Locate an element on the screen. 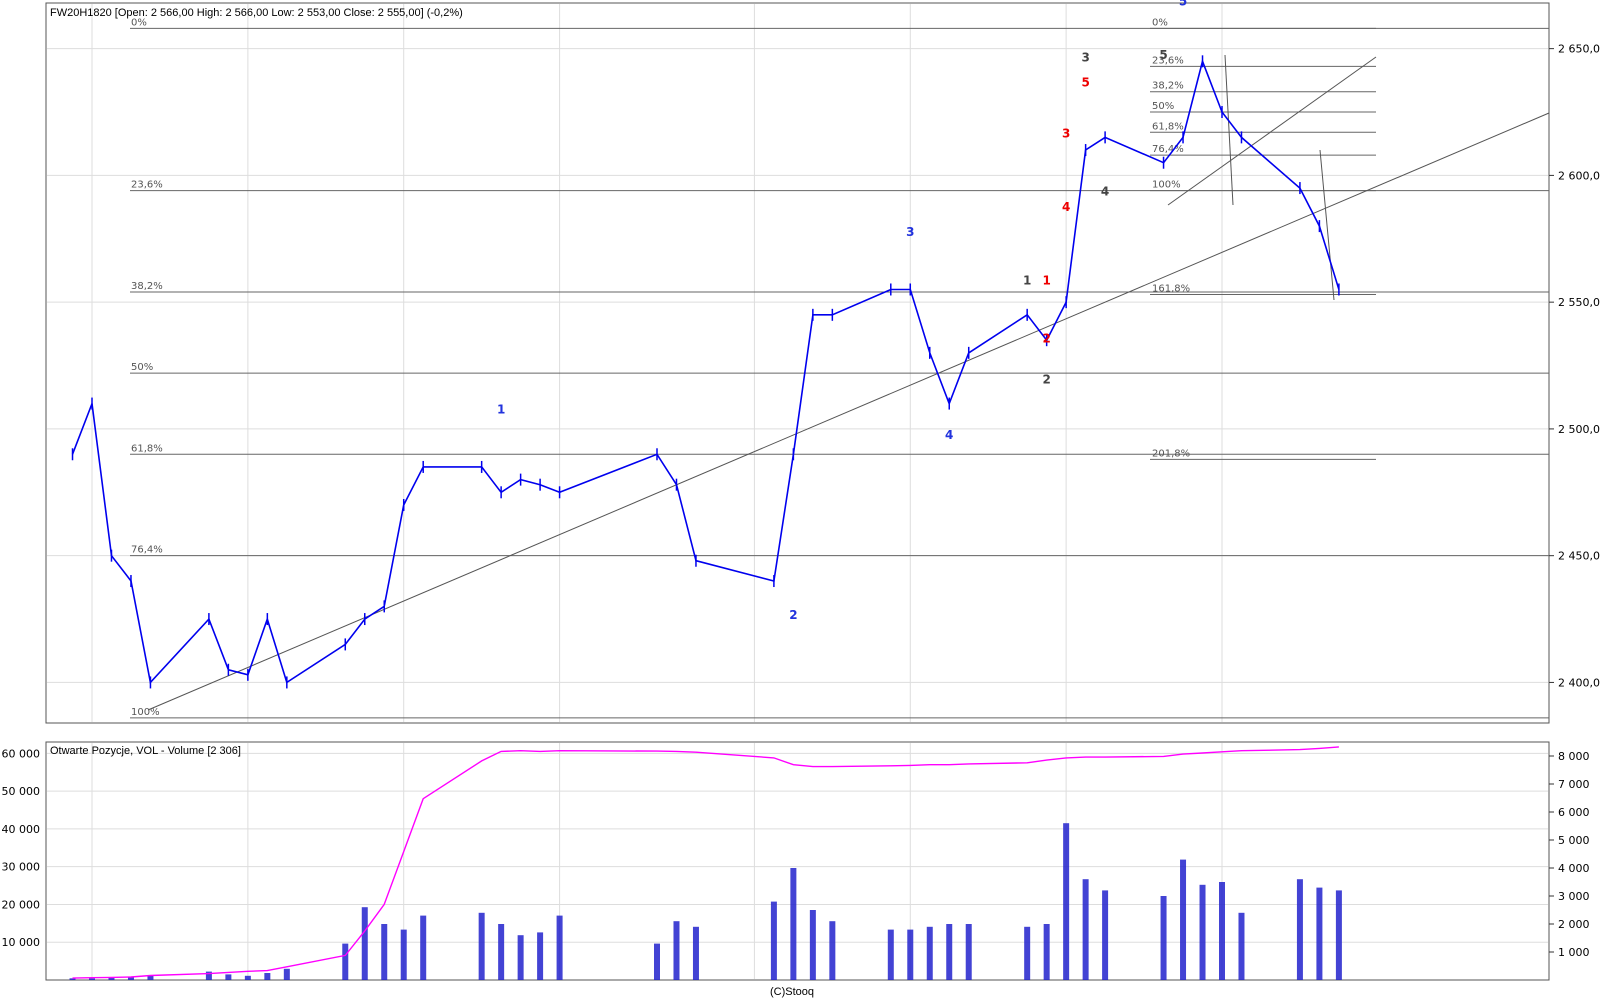 The width and height of the screenshot is (1600, 1000). price-y-label: 2 650,0 is located at coordinates (1579, 49).